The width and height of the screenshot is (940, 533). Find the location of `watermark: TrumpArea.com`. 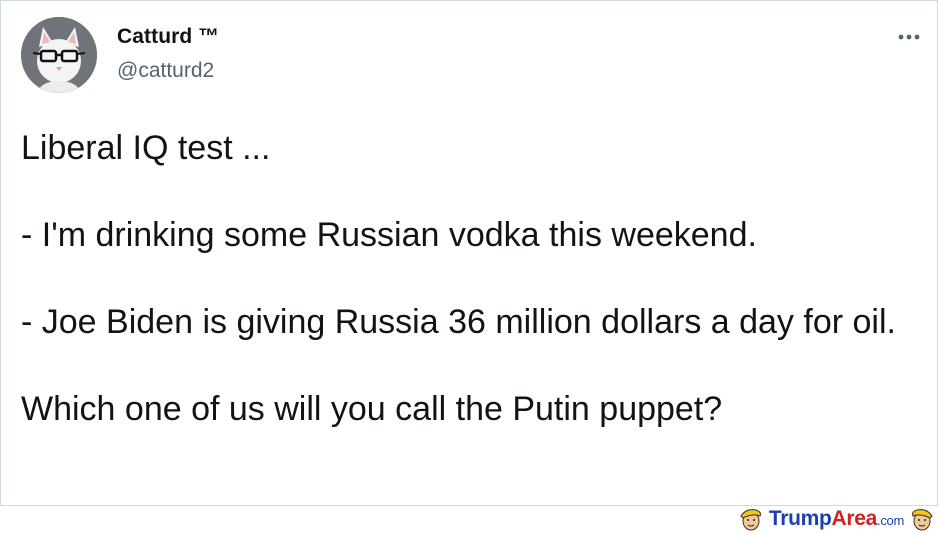

watermark: TrumpArea.com is located at coordinates (836, 518).